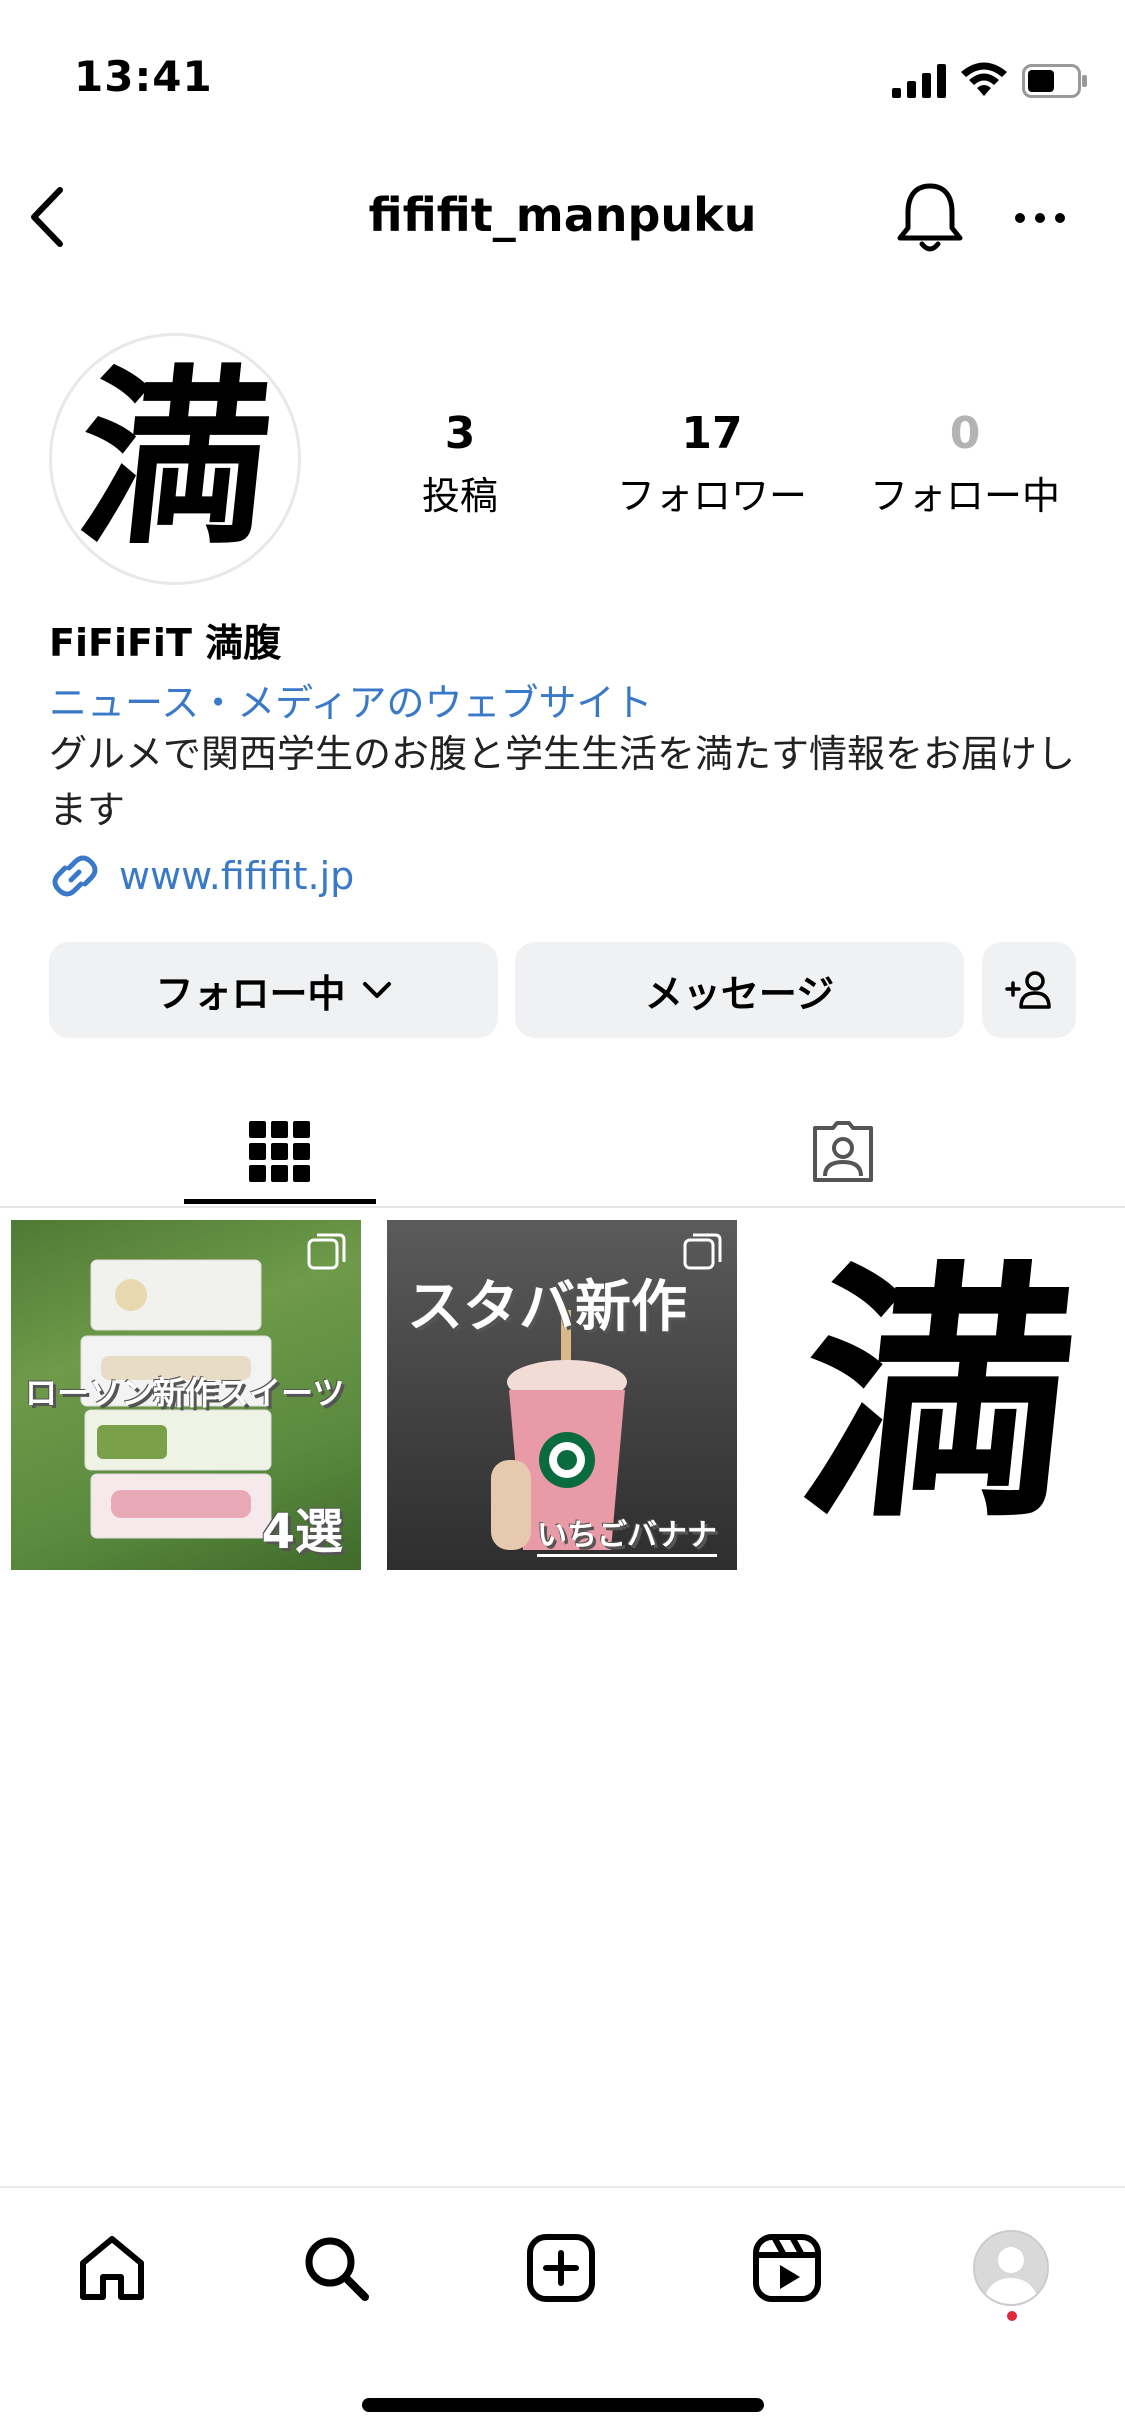 Image resolution: width=1125 pixels, height=2436 pixels. Describe the element at coordinates (919, 81) in the screenshot. I see `cellular-signal-icon` at that location.